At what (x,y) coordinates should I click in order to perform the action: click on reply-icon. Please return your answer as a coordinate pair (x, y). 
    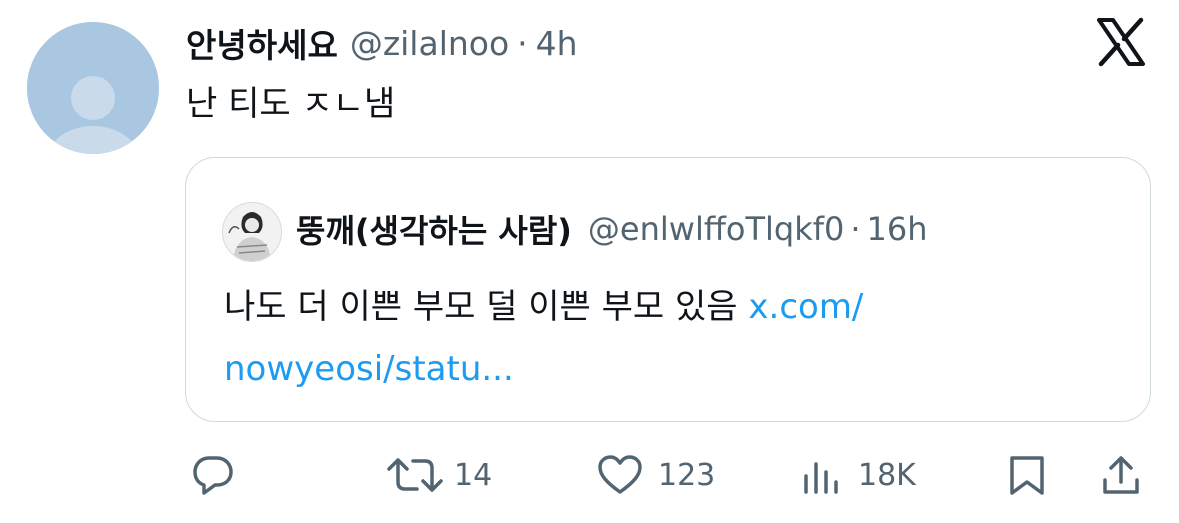
    Looking at the image, I should click on (213, 475).